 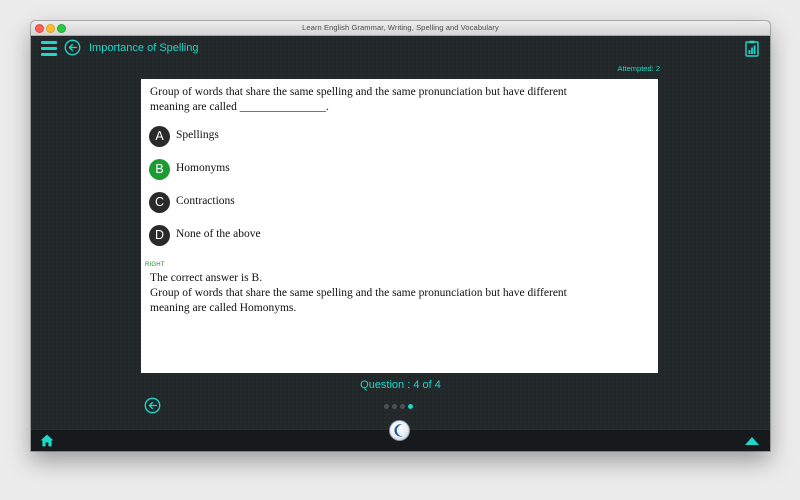 I want to click on option-letter-badge: A, so click(x=159, y=136).